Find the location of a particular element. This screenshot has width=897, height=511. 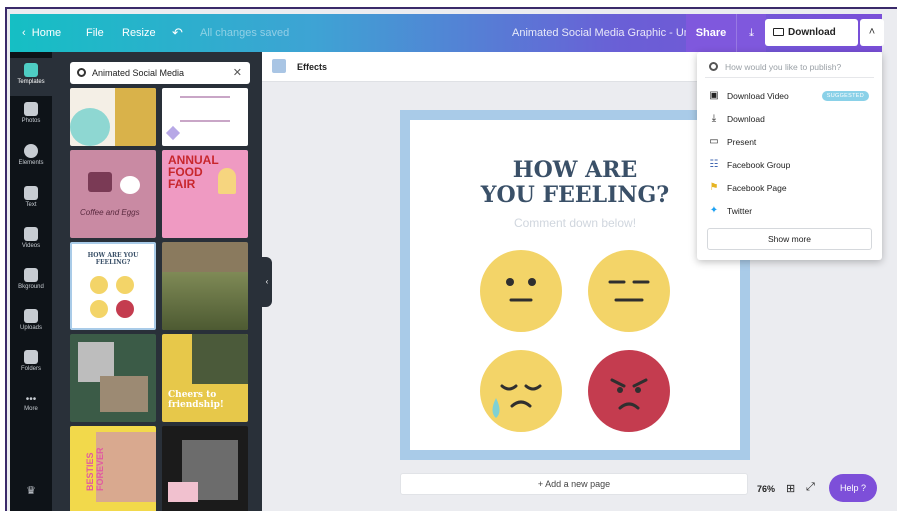

blob-shape is located at coordinates (90, 127).